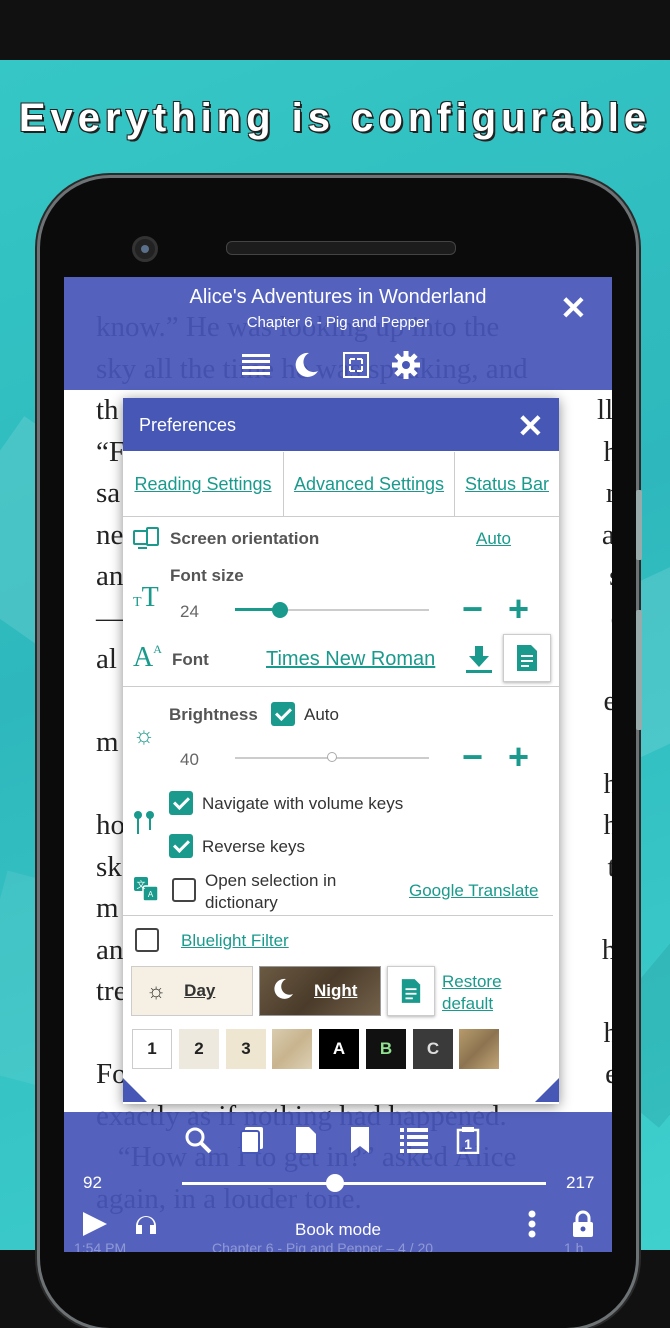 The image size is (670, 1328). I want to click on go-to-page-icon: 1, so click(468, 1140).